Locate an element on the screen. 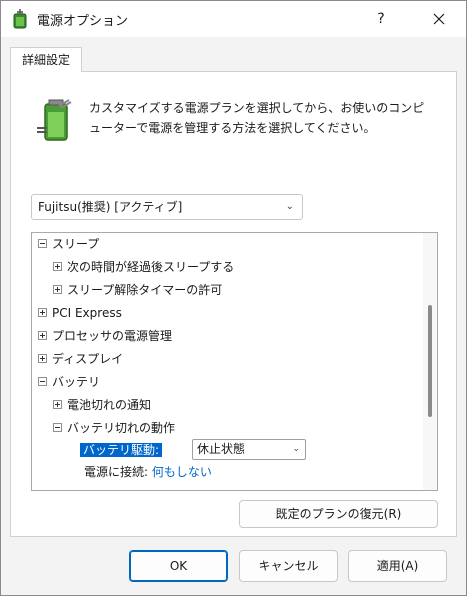 The image size is (467, 596). help-icon: ? is located at coordinates (381, 19).